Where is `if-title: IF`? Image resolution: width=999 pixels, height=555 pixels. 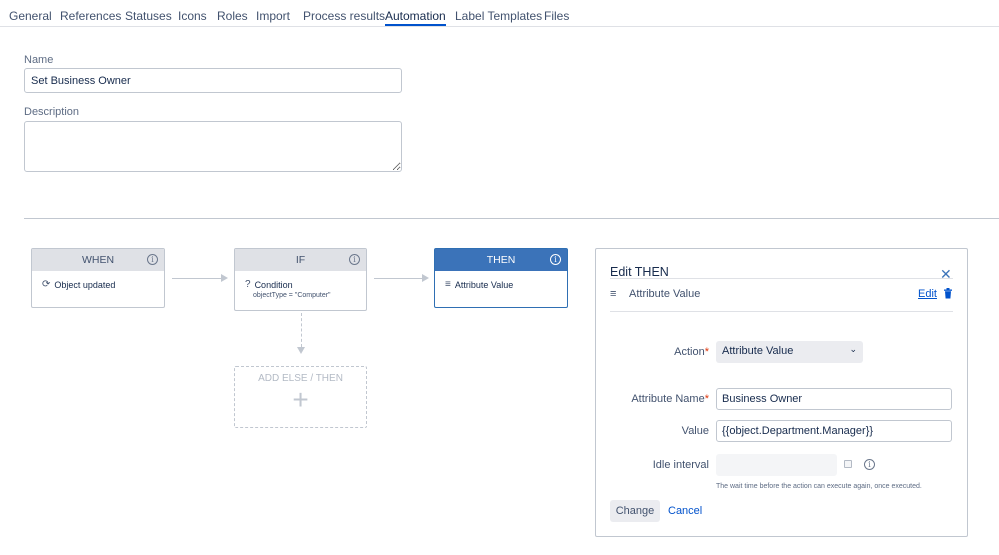
if-title: IF is located at coordinates (300, 260).